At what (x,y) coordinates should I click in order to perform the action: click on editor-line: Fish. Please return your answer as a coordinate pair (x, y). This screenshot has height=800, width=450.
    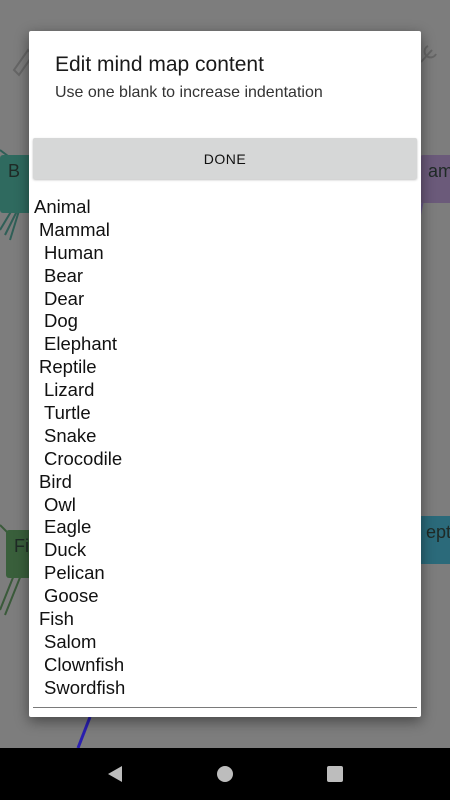
    Looking at the image, I should click on (56, 619).